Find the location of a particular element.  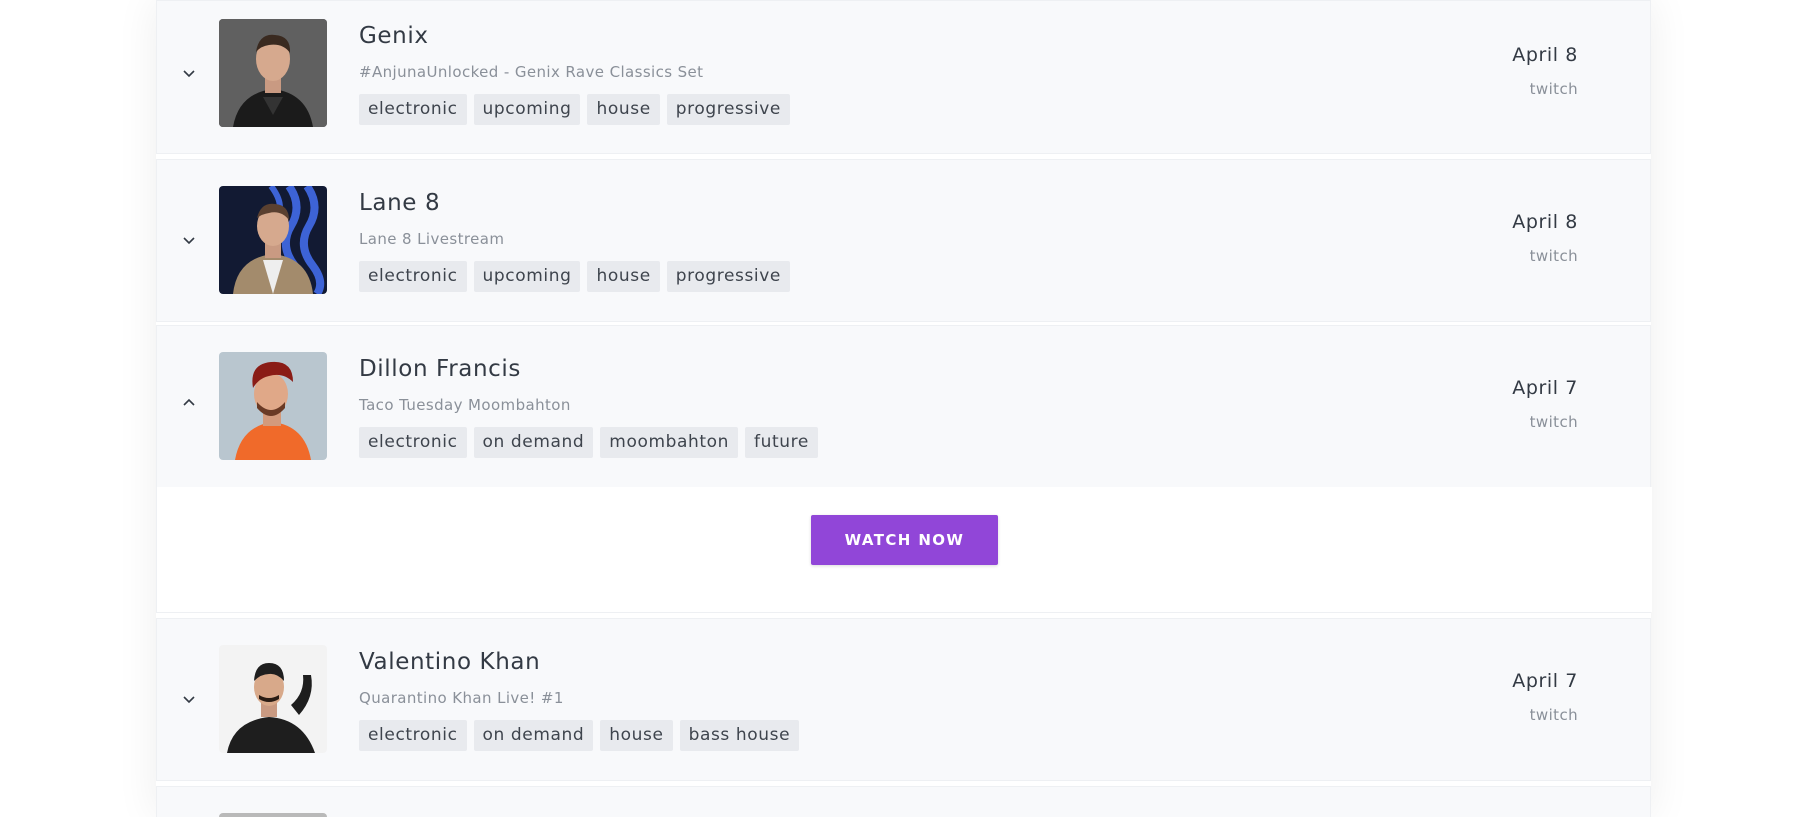

genre-tag: future is located at coordinates (781, 442).